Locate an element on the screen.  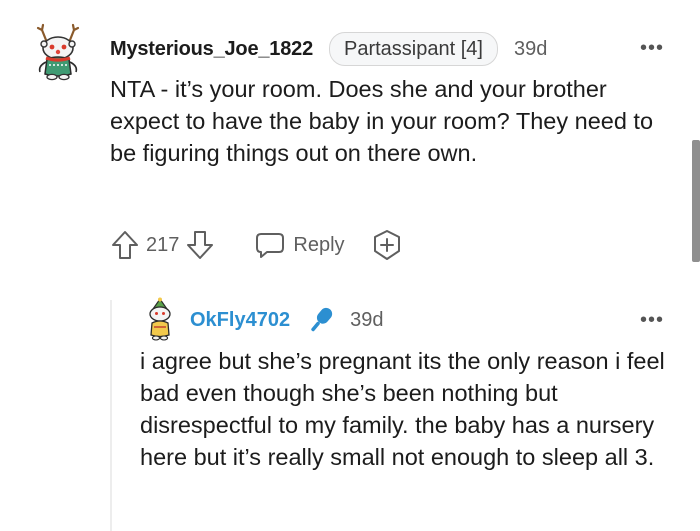
reply-header: OkFly4702 39d is located at coordinates (286, 320).